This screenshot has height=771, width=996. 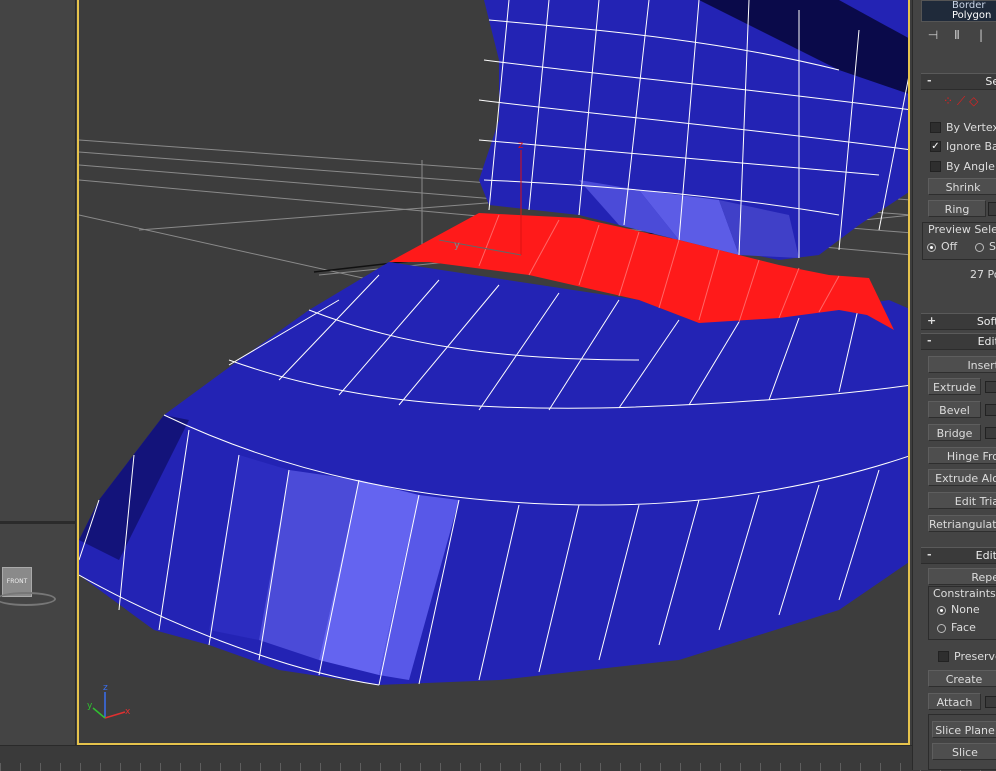 What do you see at coordinates (964, 729) in the screenshot?
I see `slice-plane-button: Slice Plane` at bounding box center [964, 729].